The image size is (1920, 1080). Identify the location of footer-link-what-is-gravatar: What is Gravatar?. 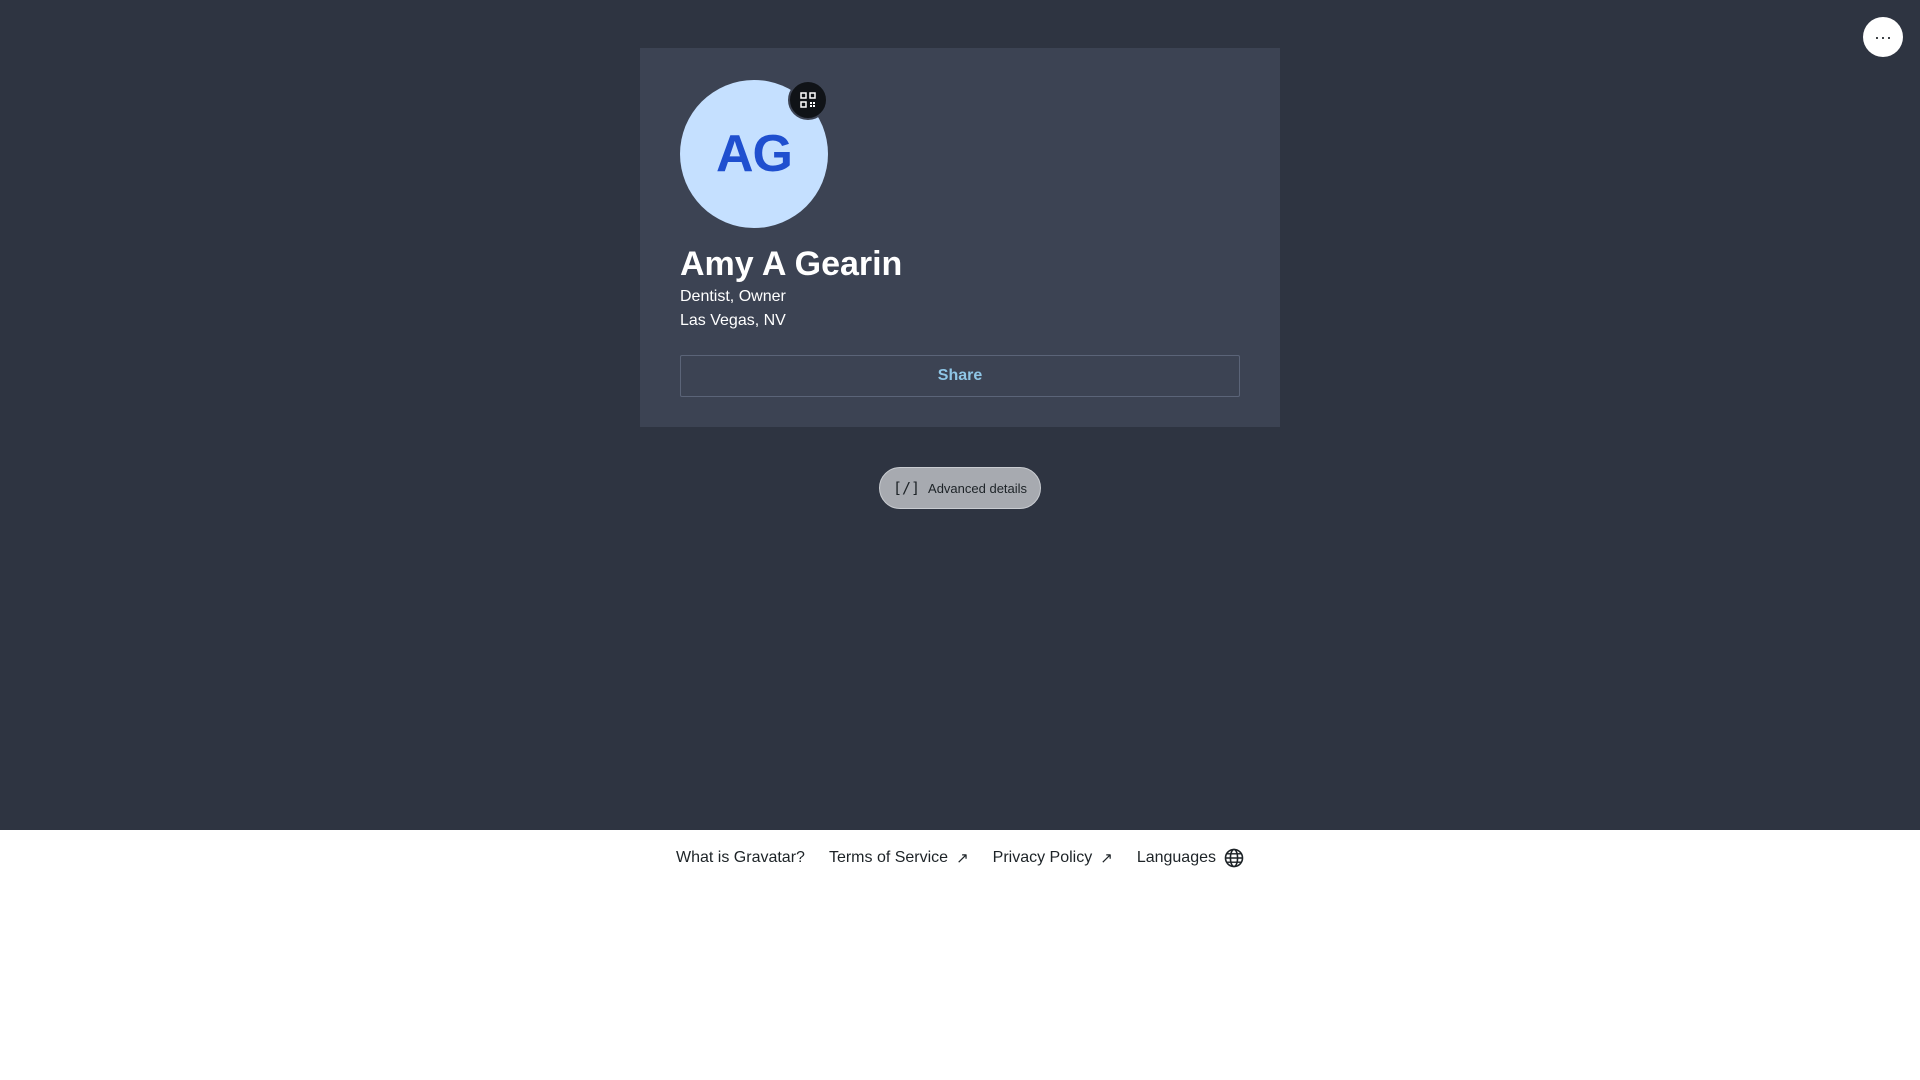
(740, 858).